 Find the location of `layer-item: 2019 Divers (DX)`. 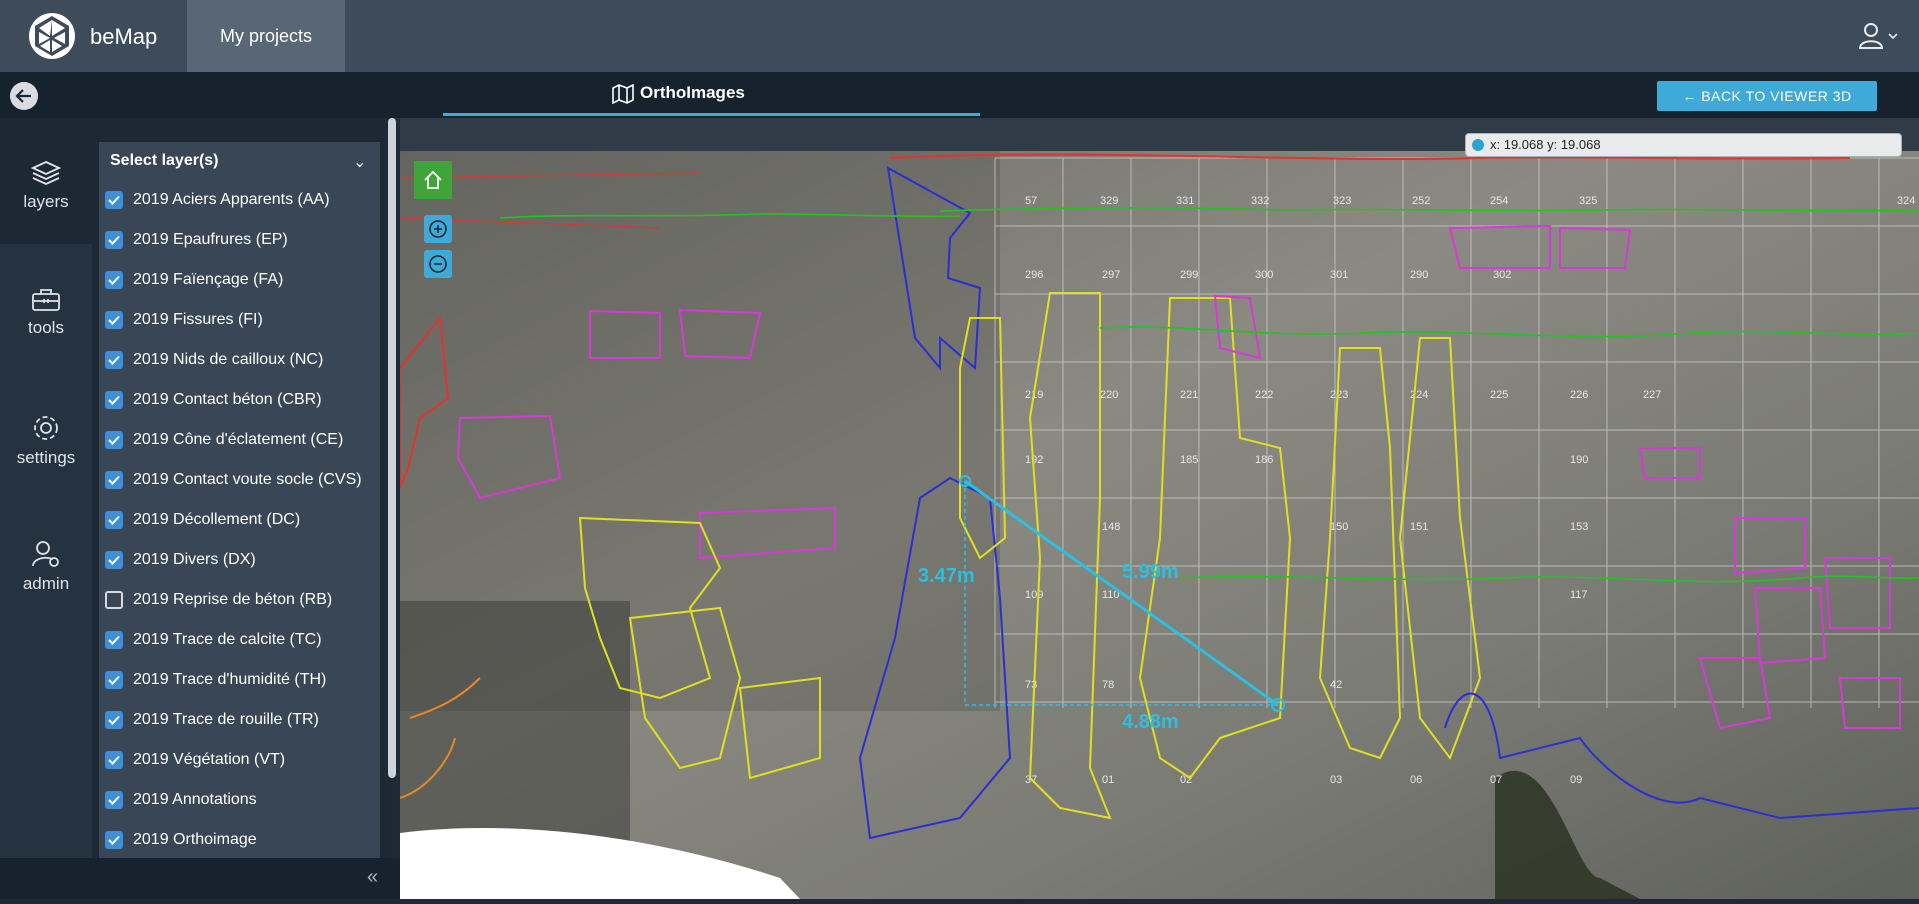

layer-item: 2019 Divers (DX) is located at coordinates (180, 560).